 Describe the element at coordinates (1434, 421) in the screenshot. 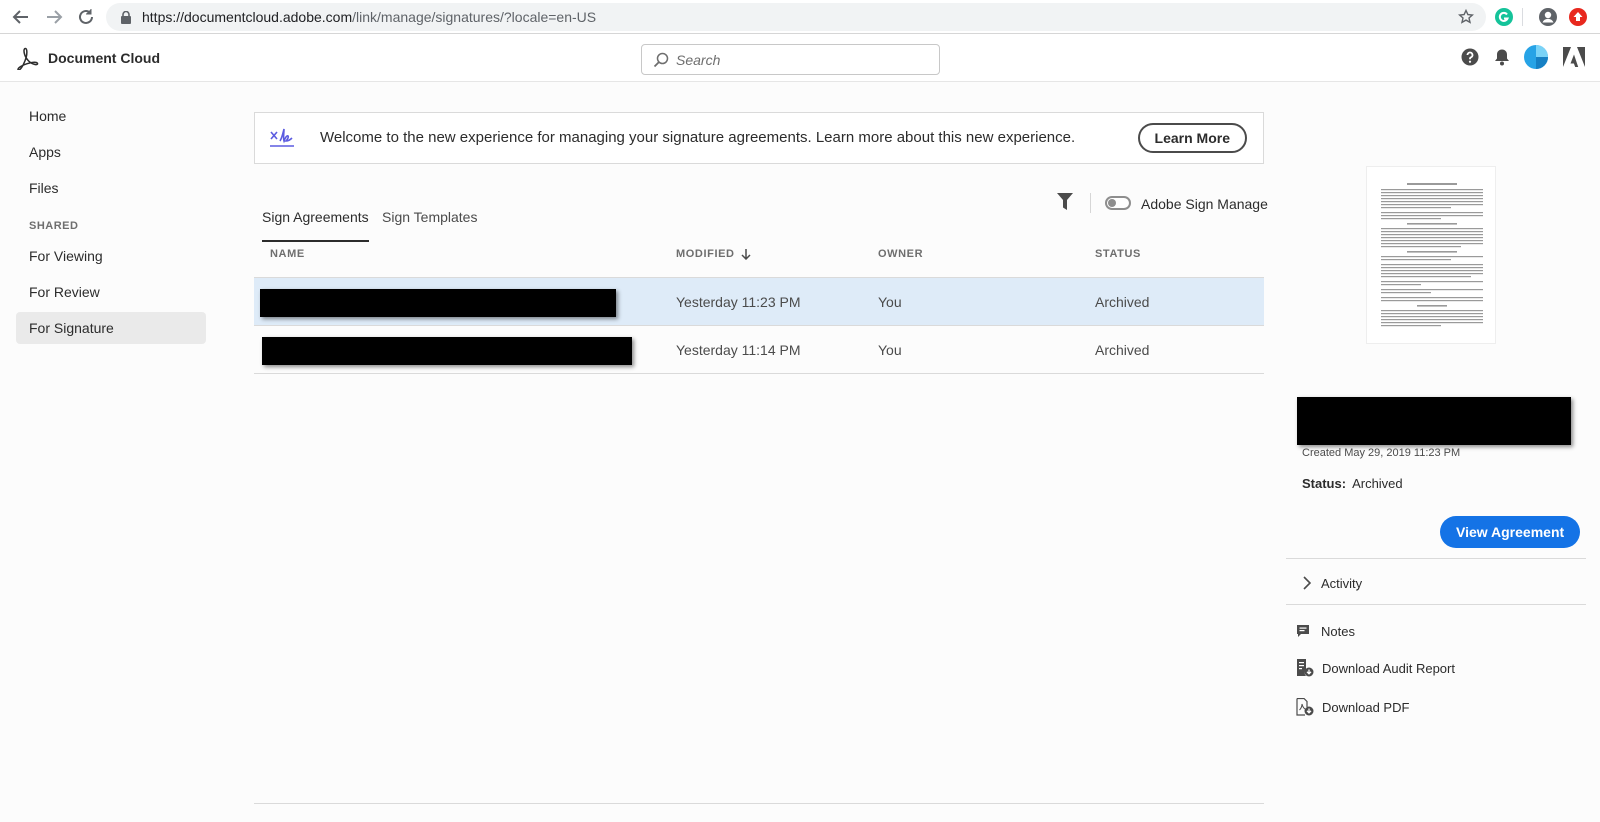

I see `redacted-agreement-title` at that location.